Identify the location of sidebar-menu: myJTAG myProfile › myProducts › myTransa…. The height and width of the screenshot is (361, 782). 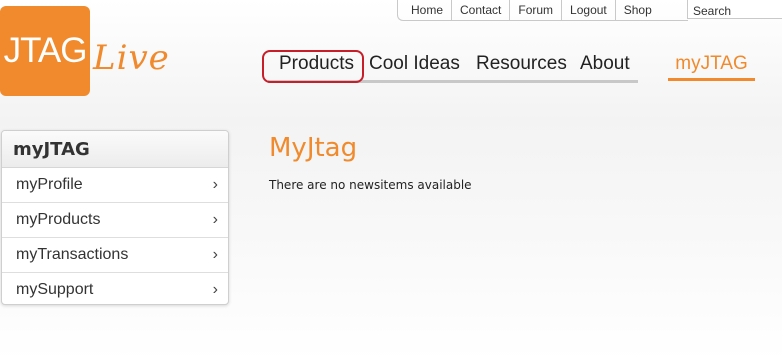
(115, 217).